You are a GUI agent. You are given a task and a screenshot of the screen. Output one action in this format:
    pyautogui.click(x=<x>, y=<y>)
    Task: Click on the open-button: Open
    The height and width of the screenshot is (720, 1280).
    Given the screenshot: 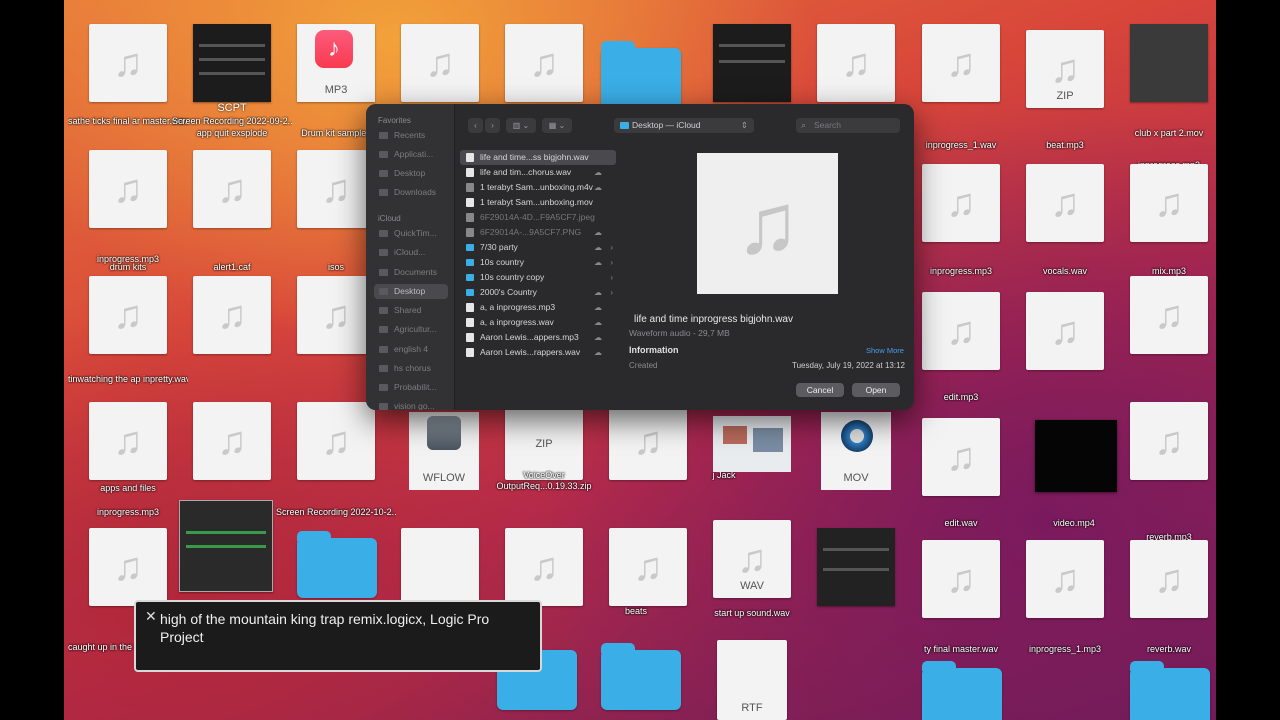 What is the action you would take?
    pyautogui.click(x=876, y=390)
    